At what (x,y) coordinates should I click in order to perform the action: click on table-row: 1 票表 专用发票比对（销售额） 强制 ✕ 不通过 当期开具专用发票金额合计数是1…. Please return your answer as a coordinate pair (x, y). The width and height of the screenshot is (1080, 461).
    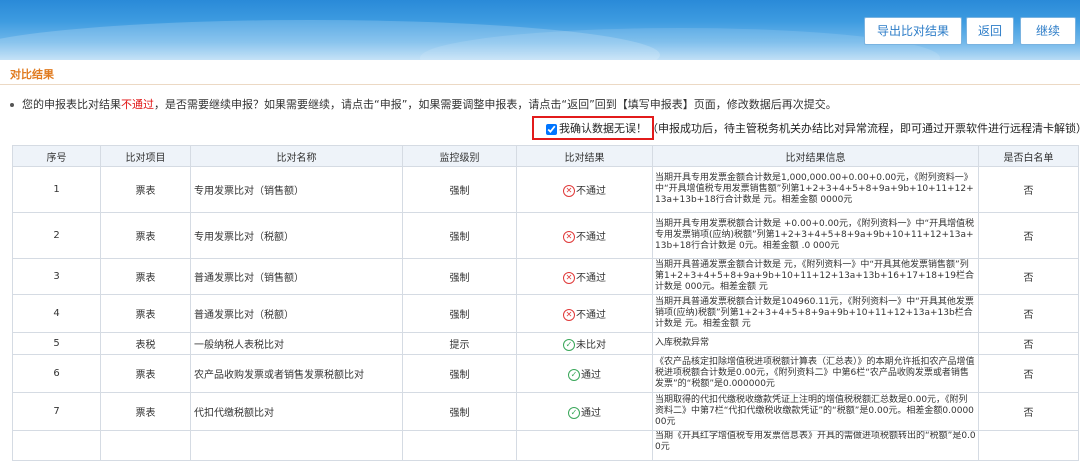
    Looking at the image, I should click on (545, 189).